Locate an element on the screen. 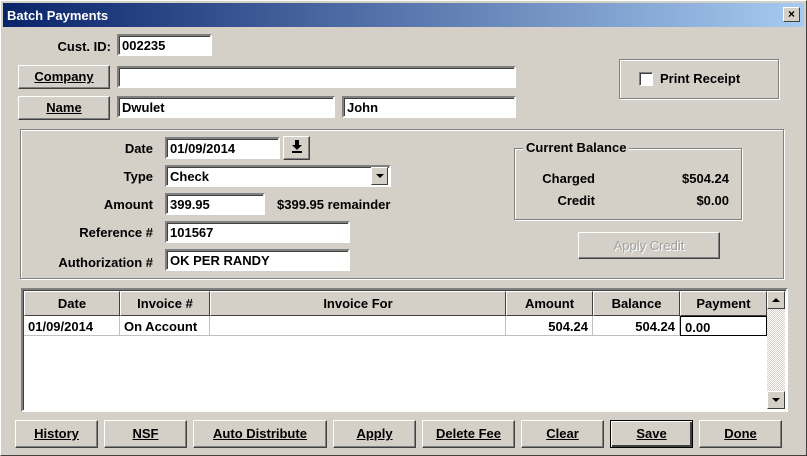 Image resolution: width=807 pixels, height=456 pixels. save-button: Save is located at coordinates (651, 434).